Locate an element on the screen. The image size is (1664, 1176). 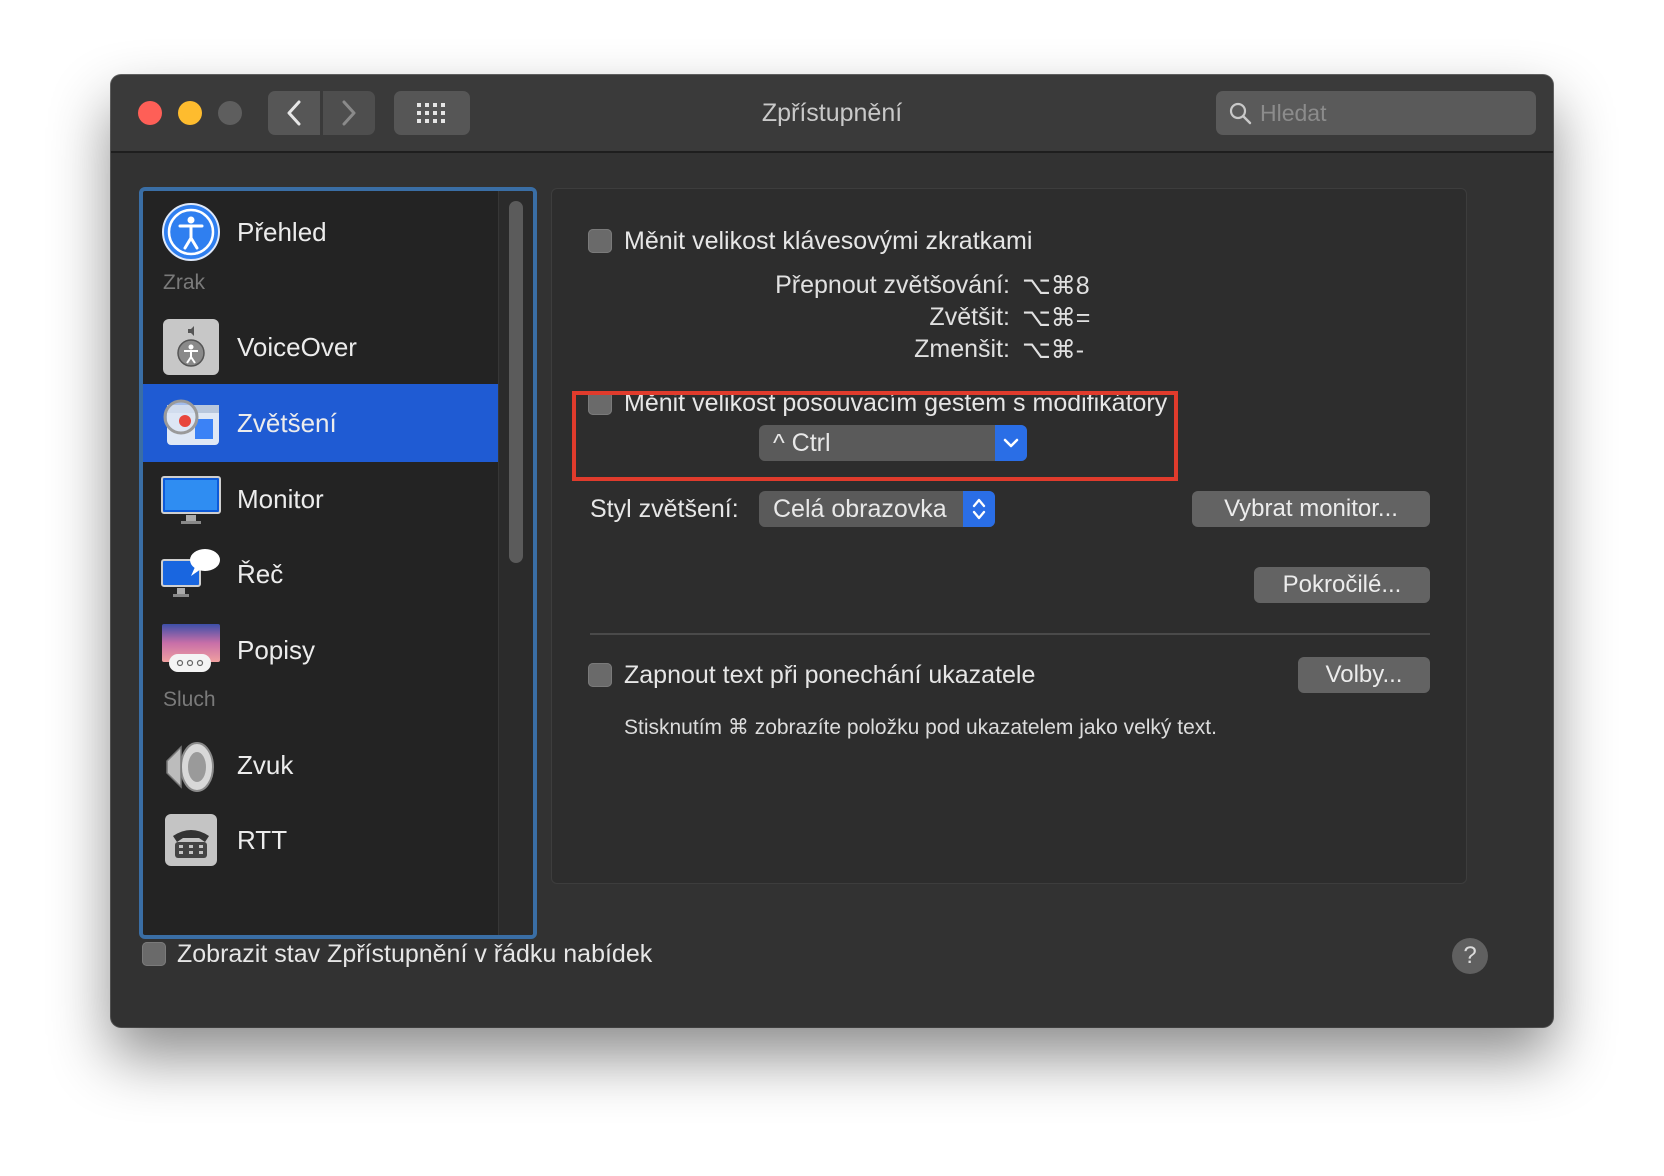
sidebar-section-vision: Zrak is located at coordinates (184, 282).